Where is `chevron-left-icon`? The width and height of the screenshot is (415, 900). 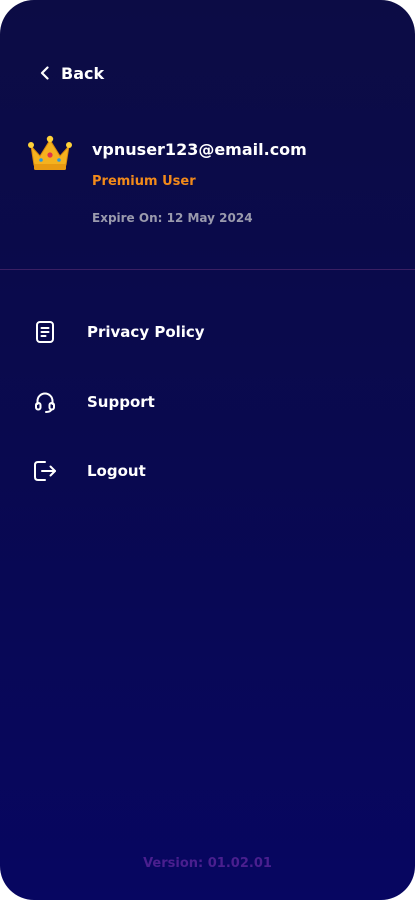 chevron-left-icon is located at coordinates (44, 73).